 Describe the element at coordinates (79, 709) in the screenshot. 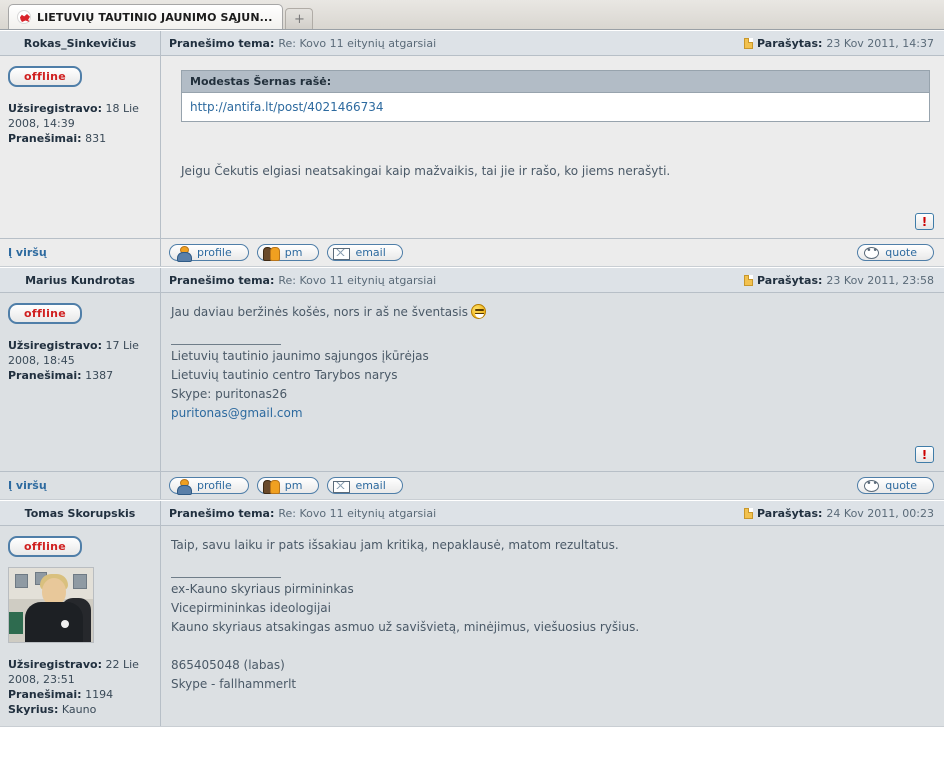

I see `branch-value: Kauno` at that location.